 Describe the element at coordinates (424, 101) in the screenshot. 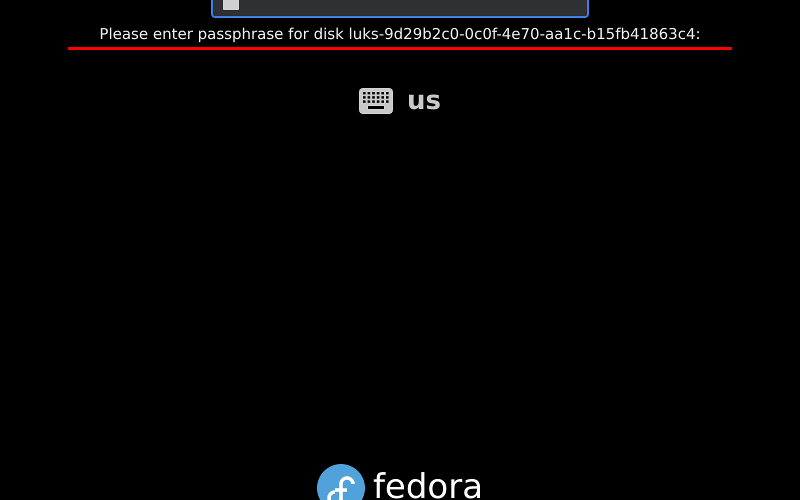

I see `keyboard-layout: us` at that location.